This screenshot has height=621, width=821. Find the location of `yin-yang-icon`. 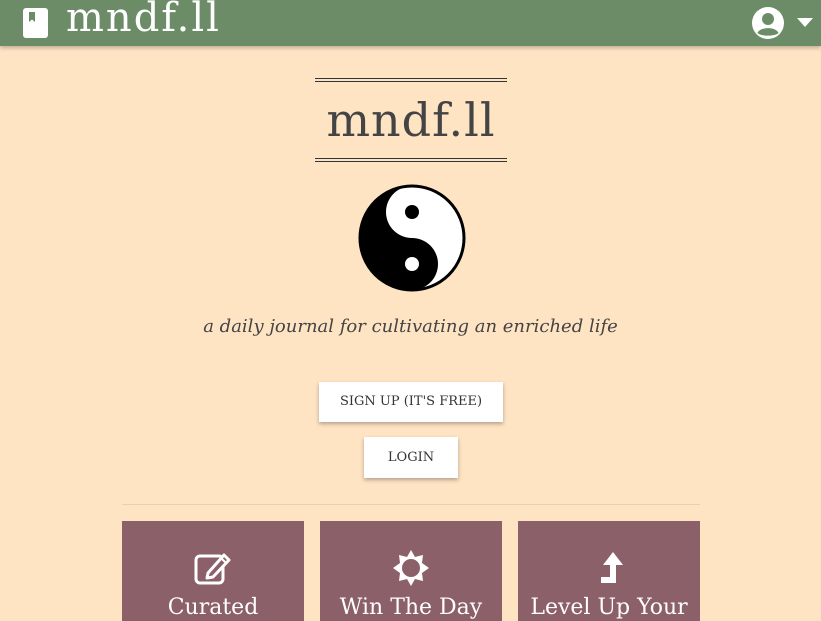

yin-yang-icon is located at coordinates (412, 238).